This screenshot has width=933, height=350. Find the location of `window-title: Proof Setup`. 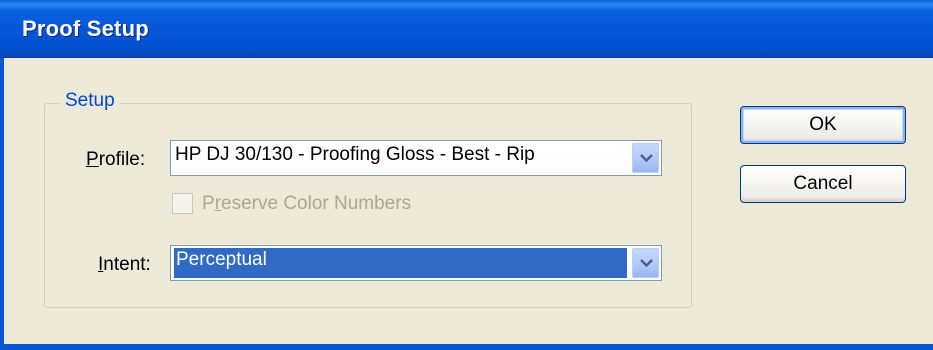

window-title: Proof Setup is located at coordinates (85, 28).